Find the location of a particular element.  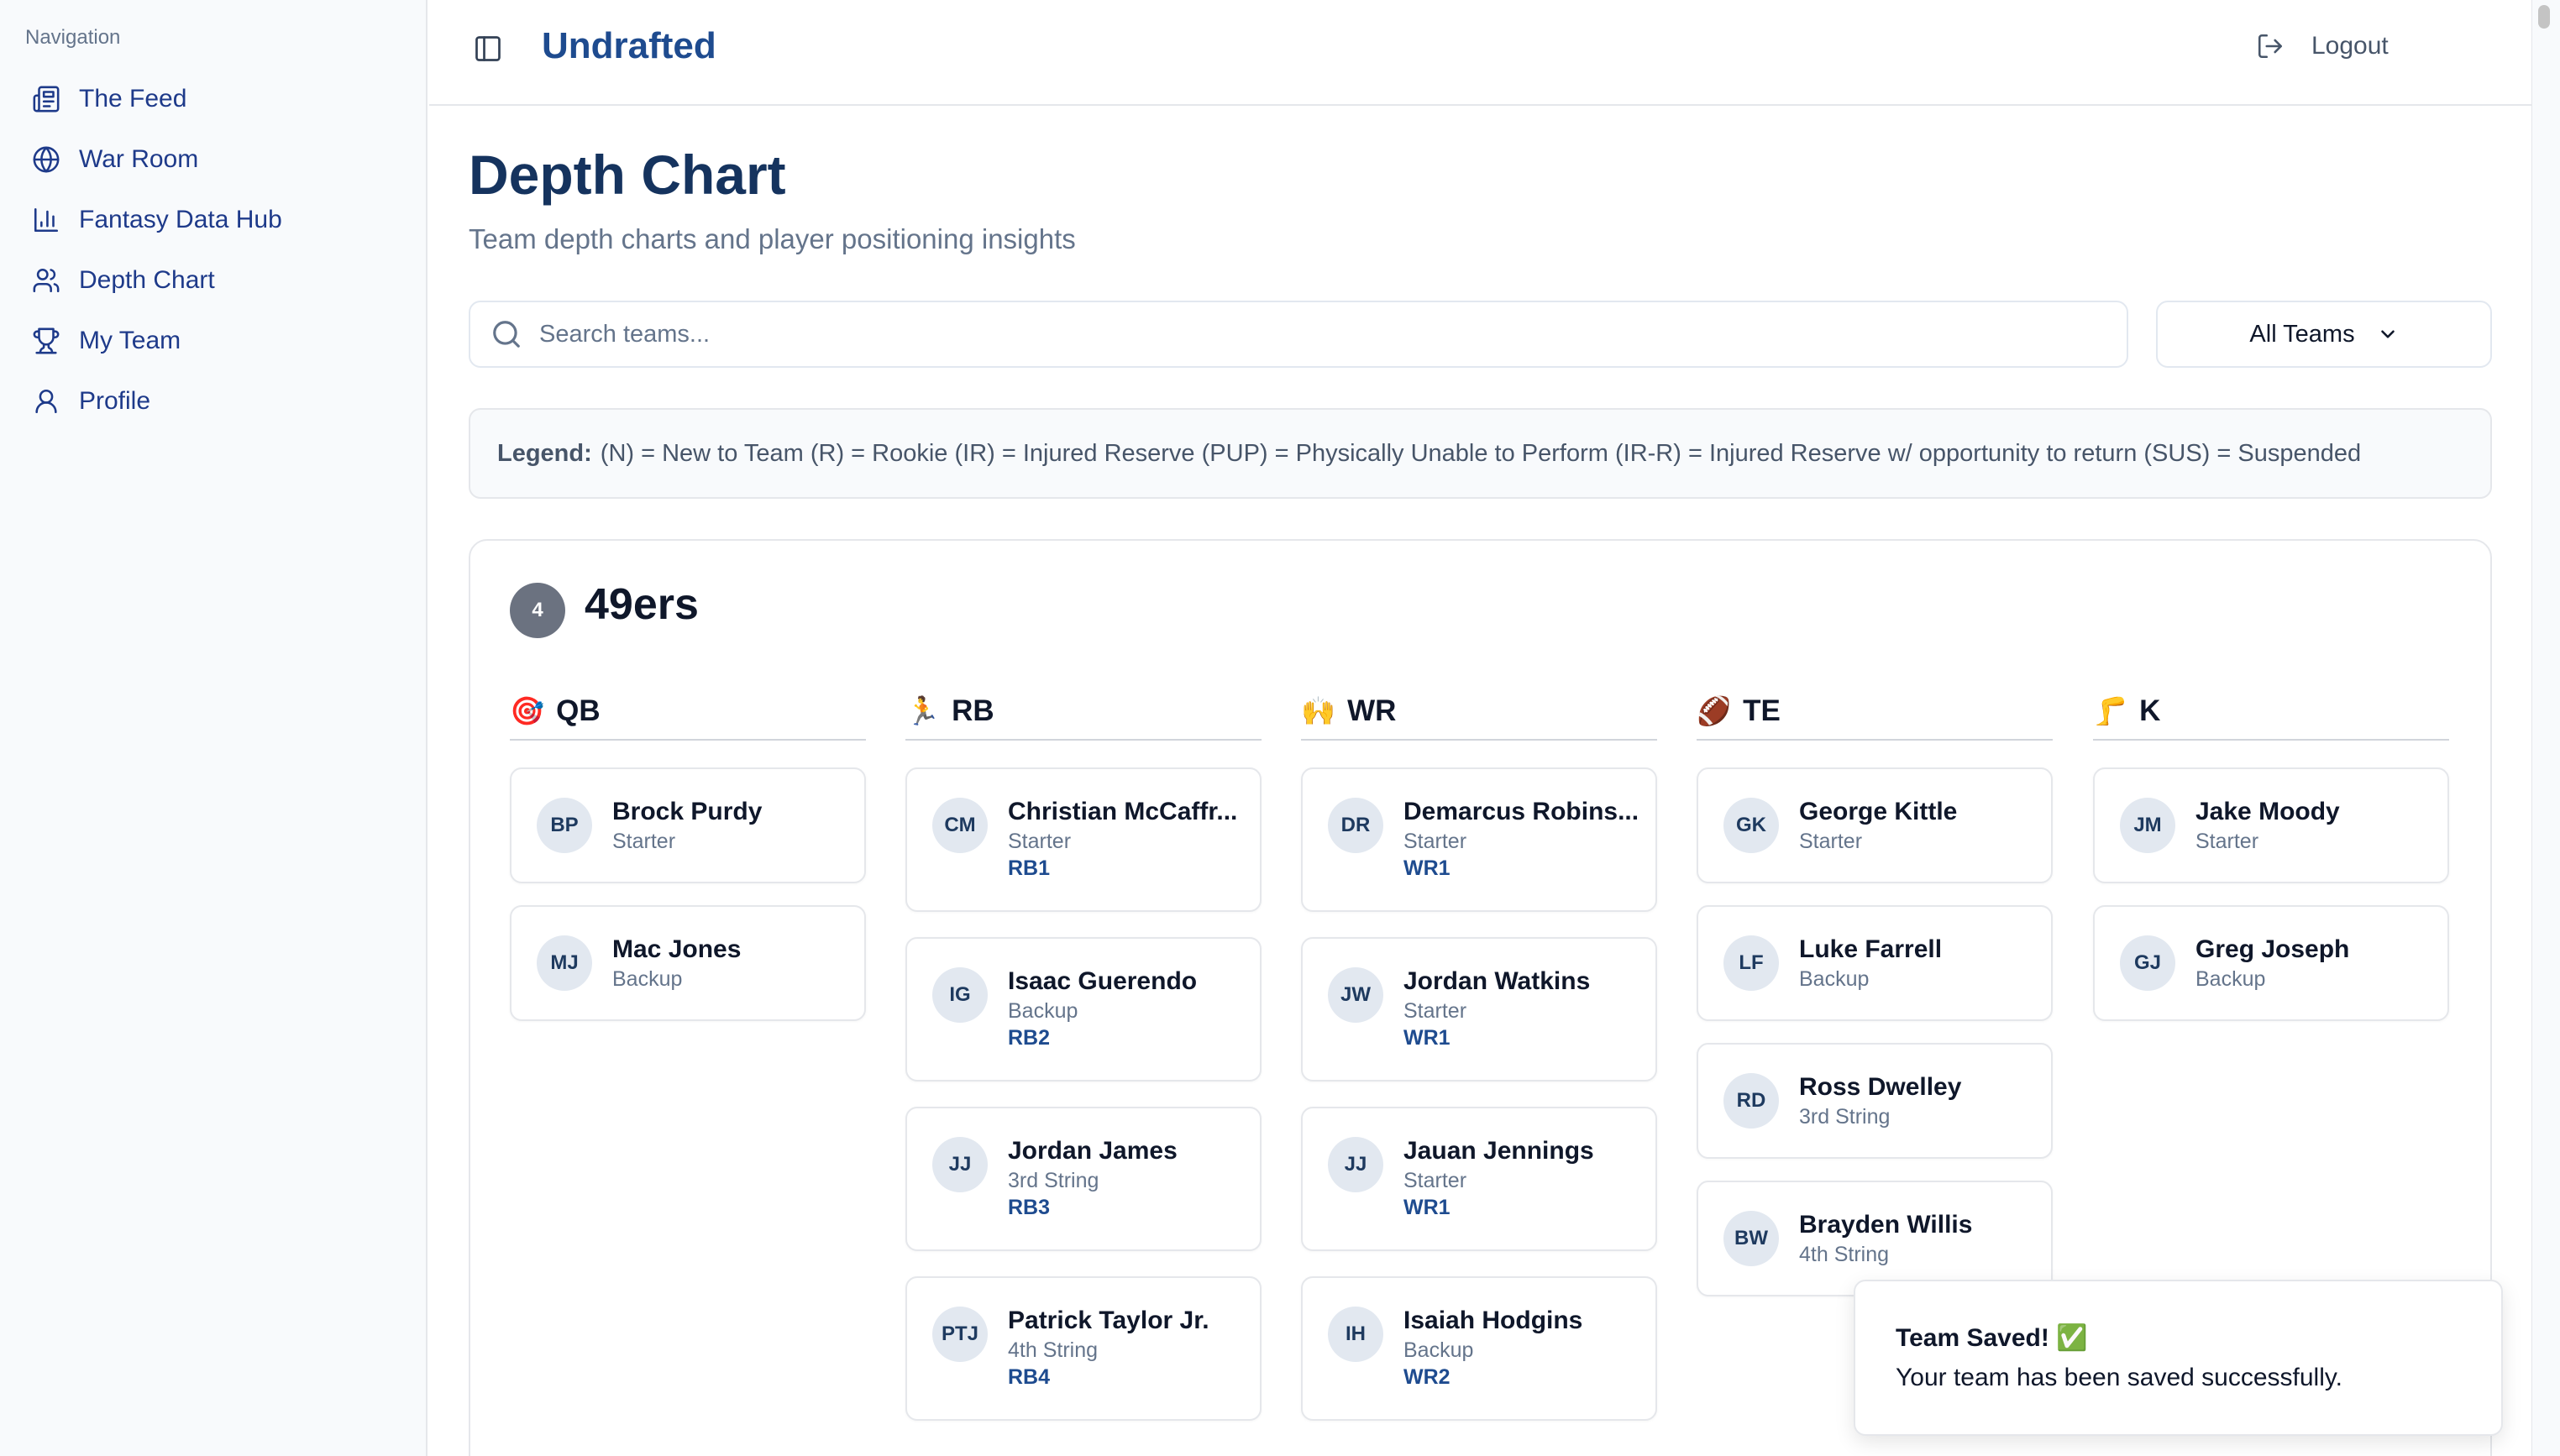

player-name: Greg Joseph is located at coordinates (2272, 949).